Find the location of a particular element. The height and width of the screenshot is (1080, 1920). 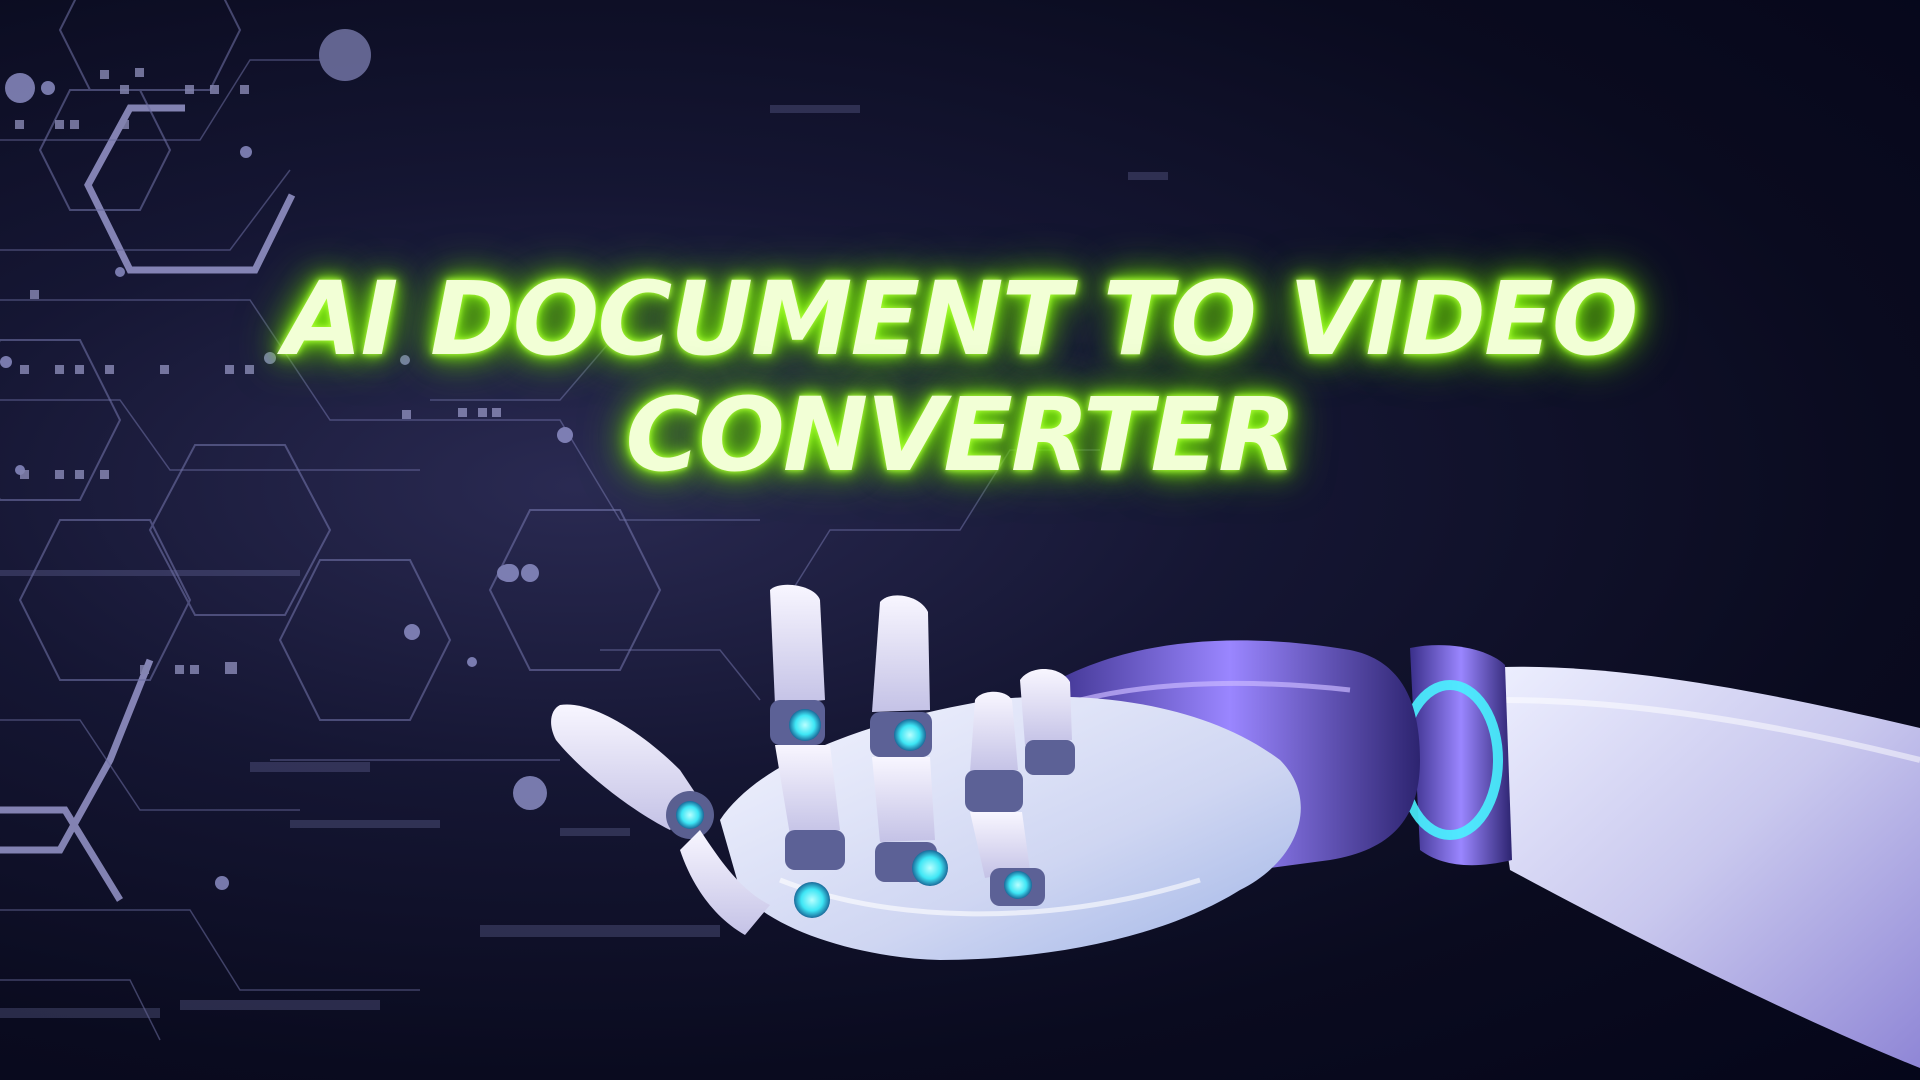

headline-line-1: AI DOCUMENT TO VIDEO is located at coordinates (961, 319).